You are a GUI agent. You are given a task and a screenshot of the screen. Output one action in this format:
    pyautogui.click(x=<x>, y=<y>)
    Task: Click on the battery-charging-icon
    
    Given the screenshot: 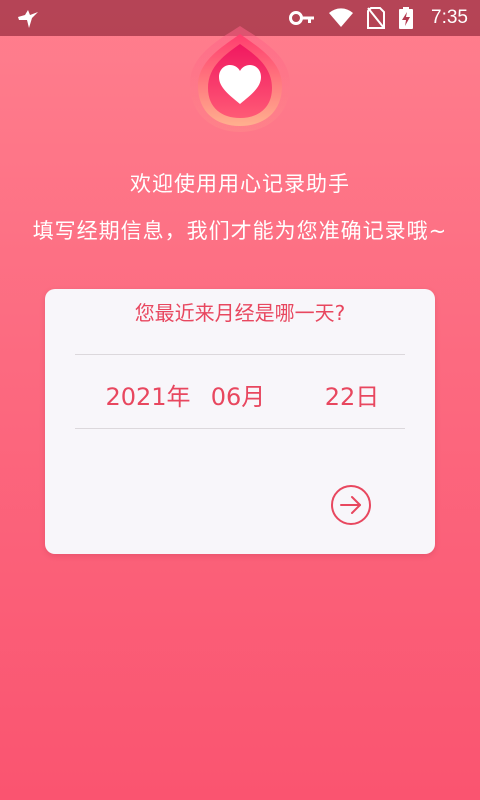 What is the action you would take?
    pyautogui.click(x=406, y=18)
    